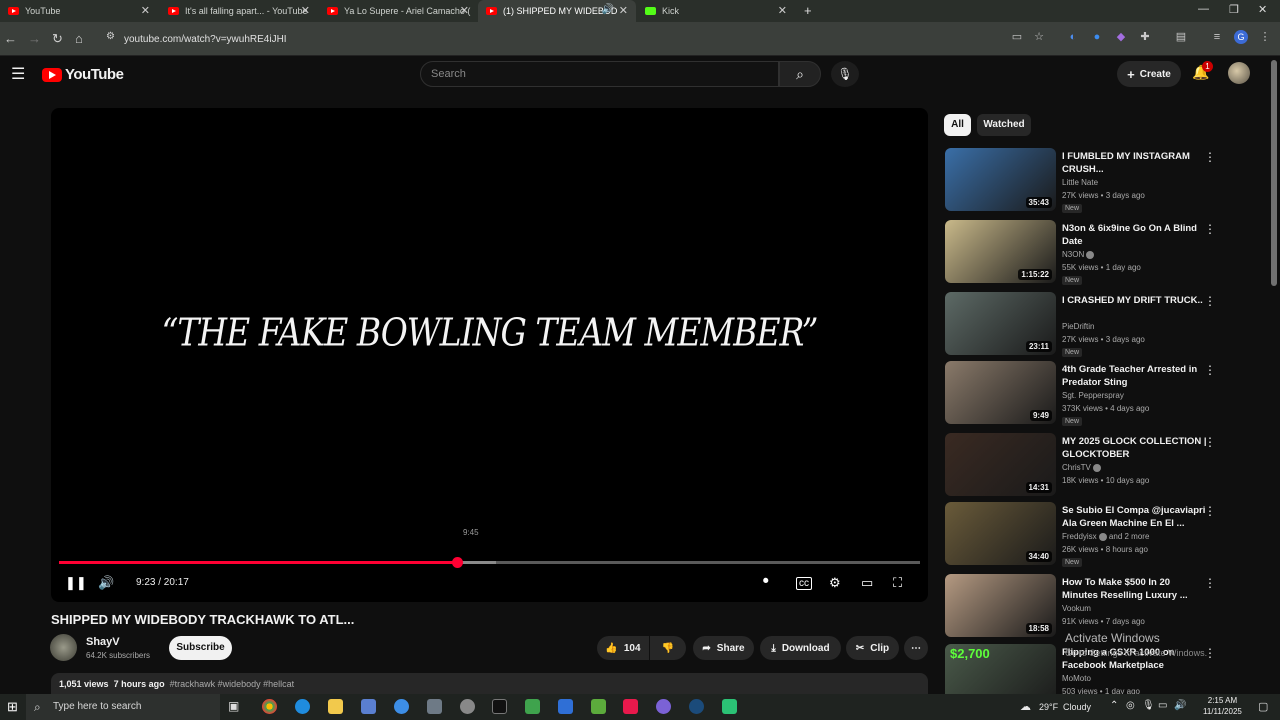 The height and width of the screenshot is (720, 1280). Describe the element at coordinates (1145, 37) in the screenshot. I see `extensions-puzzle-icon: ✚` at that location.